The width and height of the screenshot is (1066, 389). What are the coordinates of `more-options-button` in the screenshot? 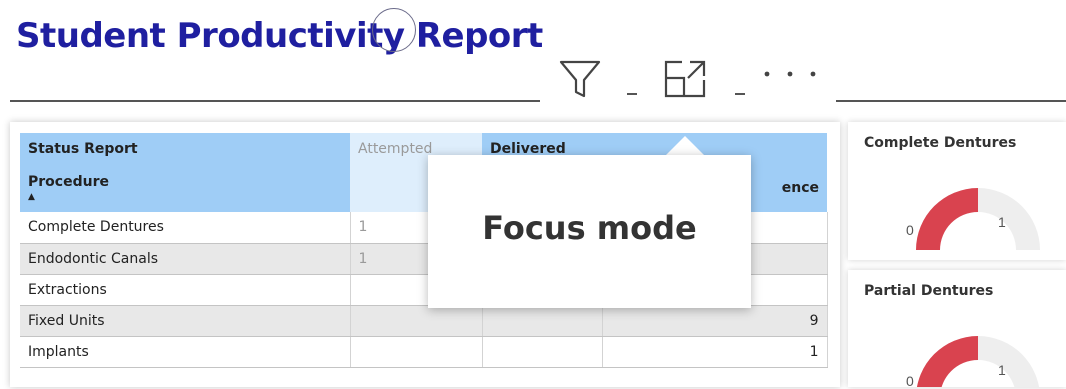 It's located at (790, 77).